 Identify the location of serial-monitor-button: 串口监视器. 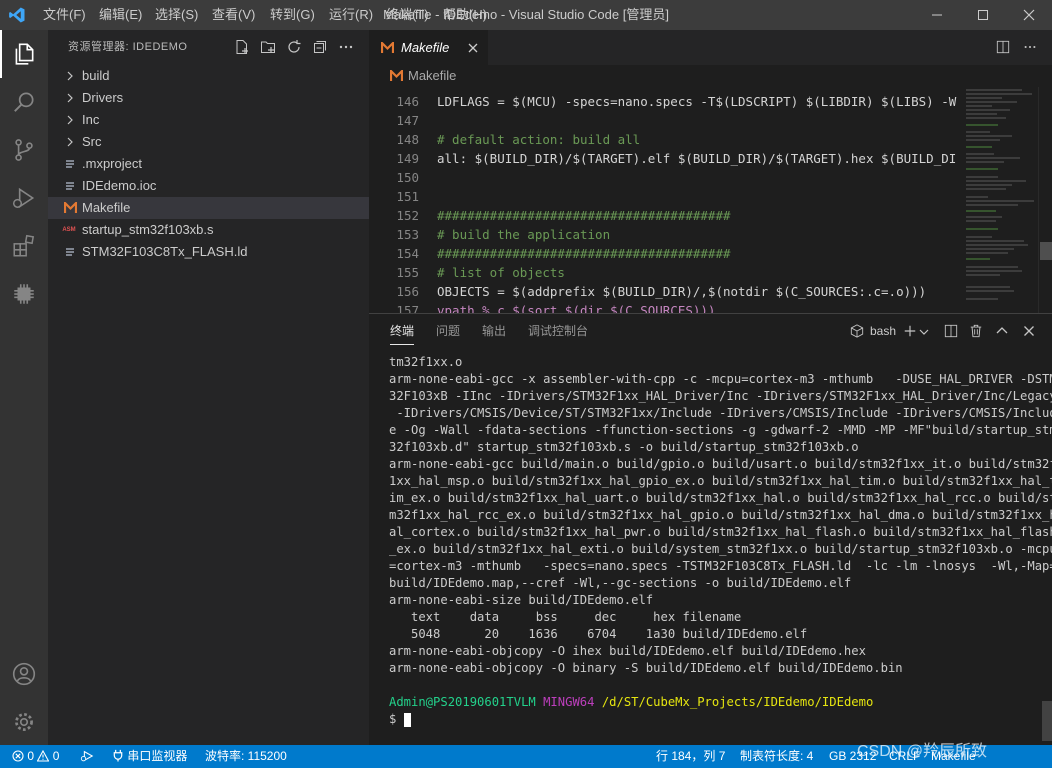
(149, 756).